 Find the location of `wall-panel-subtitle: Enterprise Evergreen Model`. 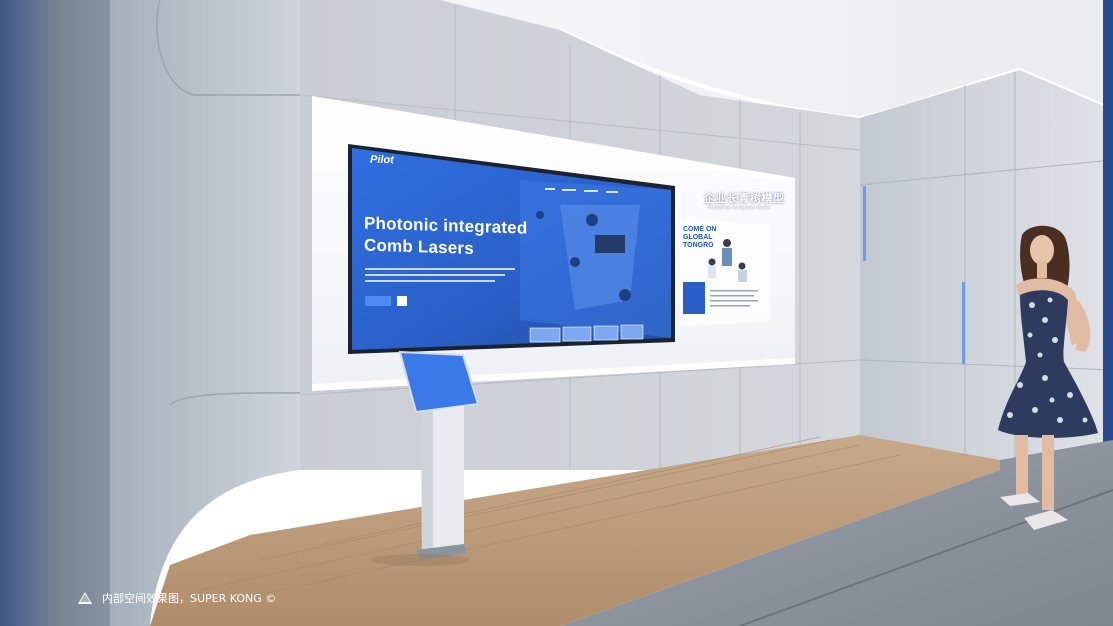

wall-panel-subtitle: Enterprise Evergreen Model is located at coordinates (739, 208).